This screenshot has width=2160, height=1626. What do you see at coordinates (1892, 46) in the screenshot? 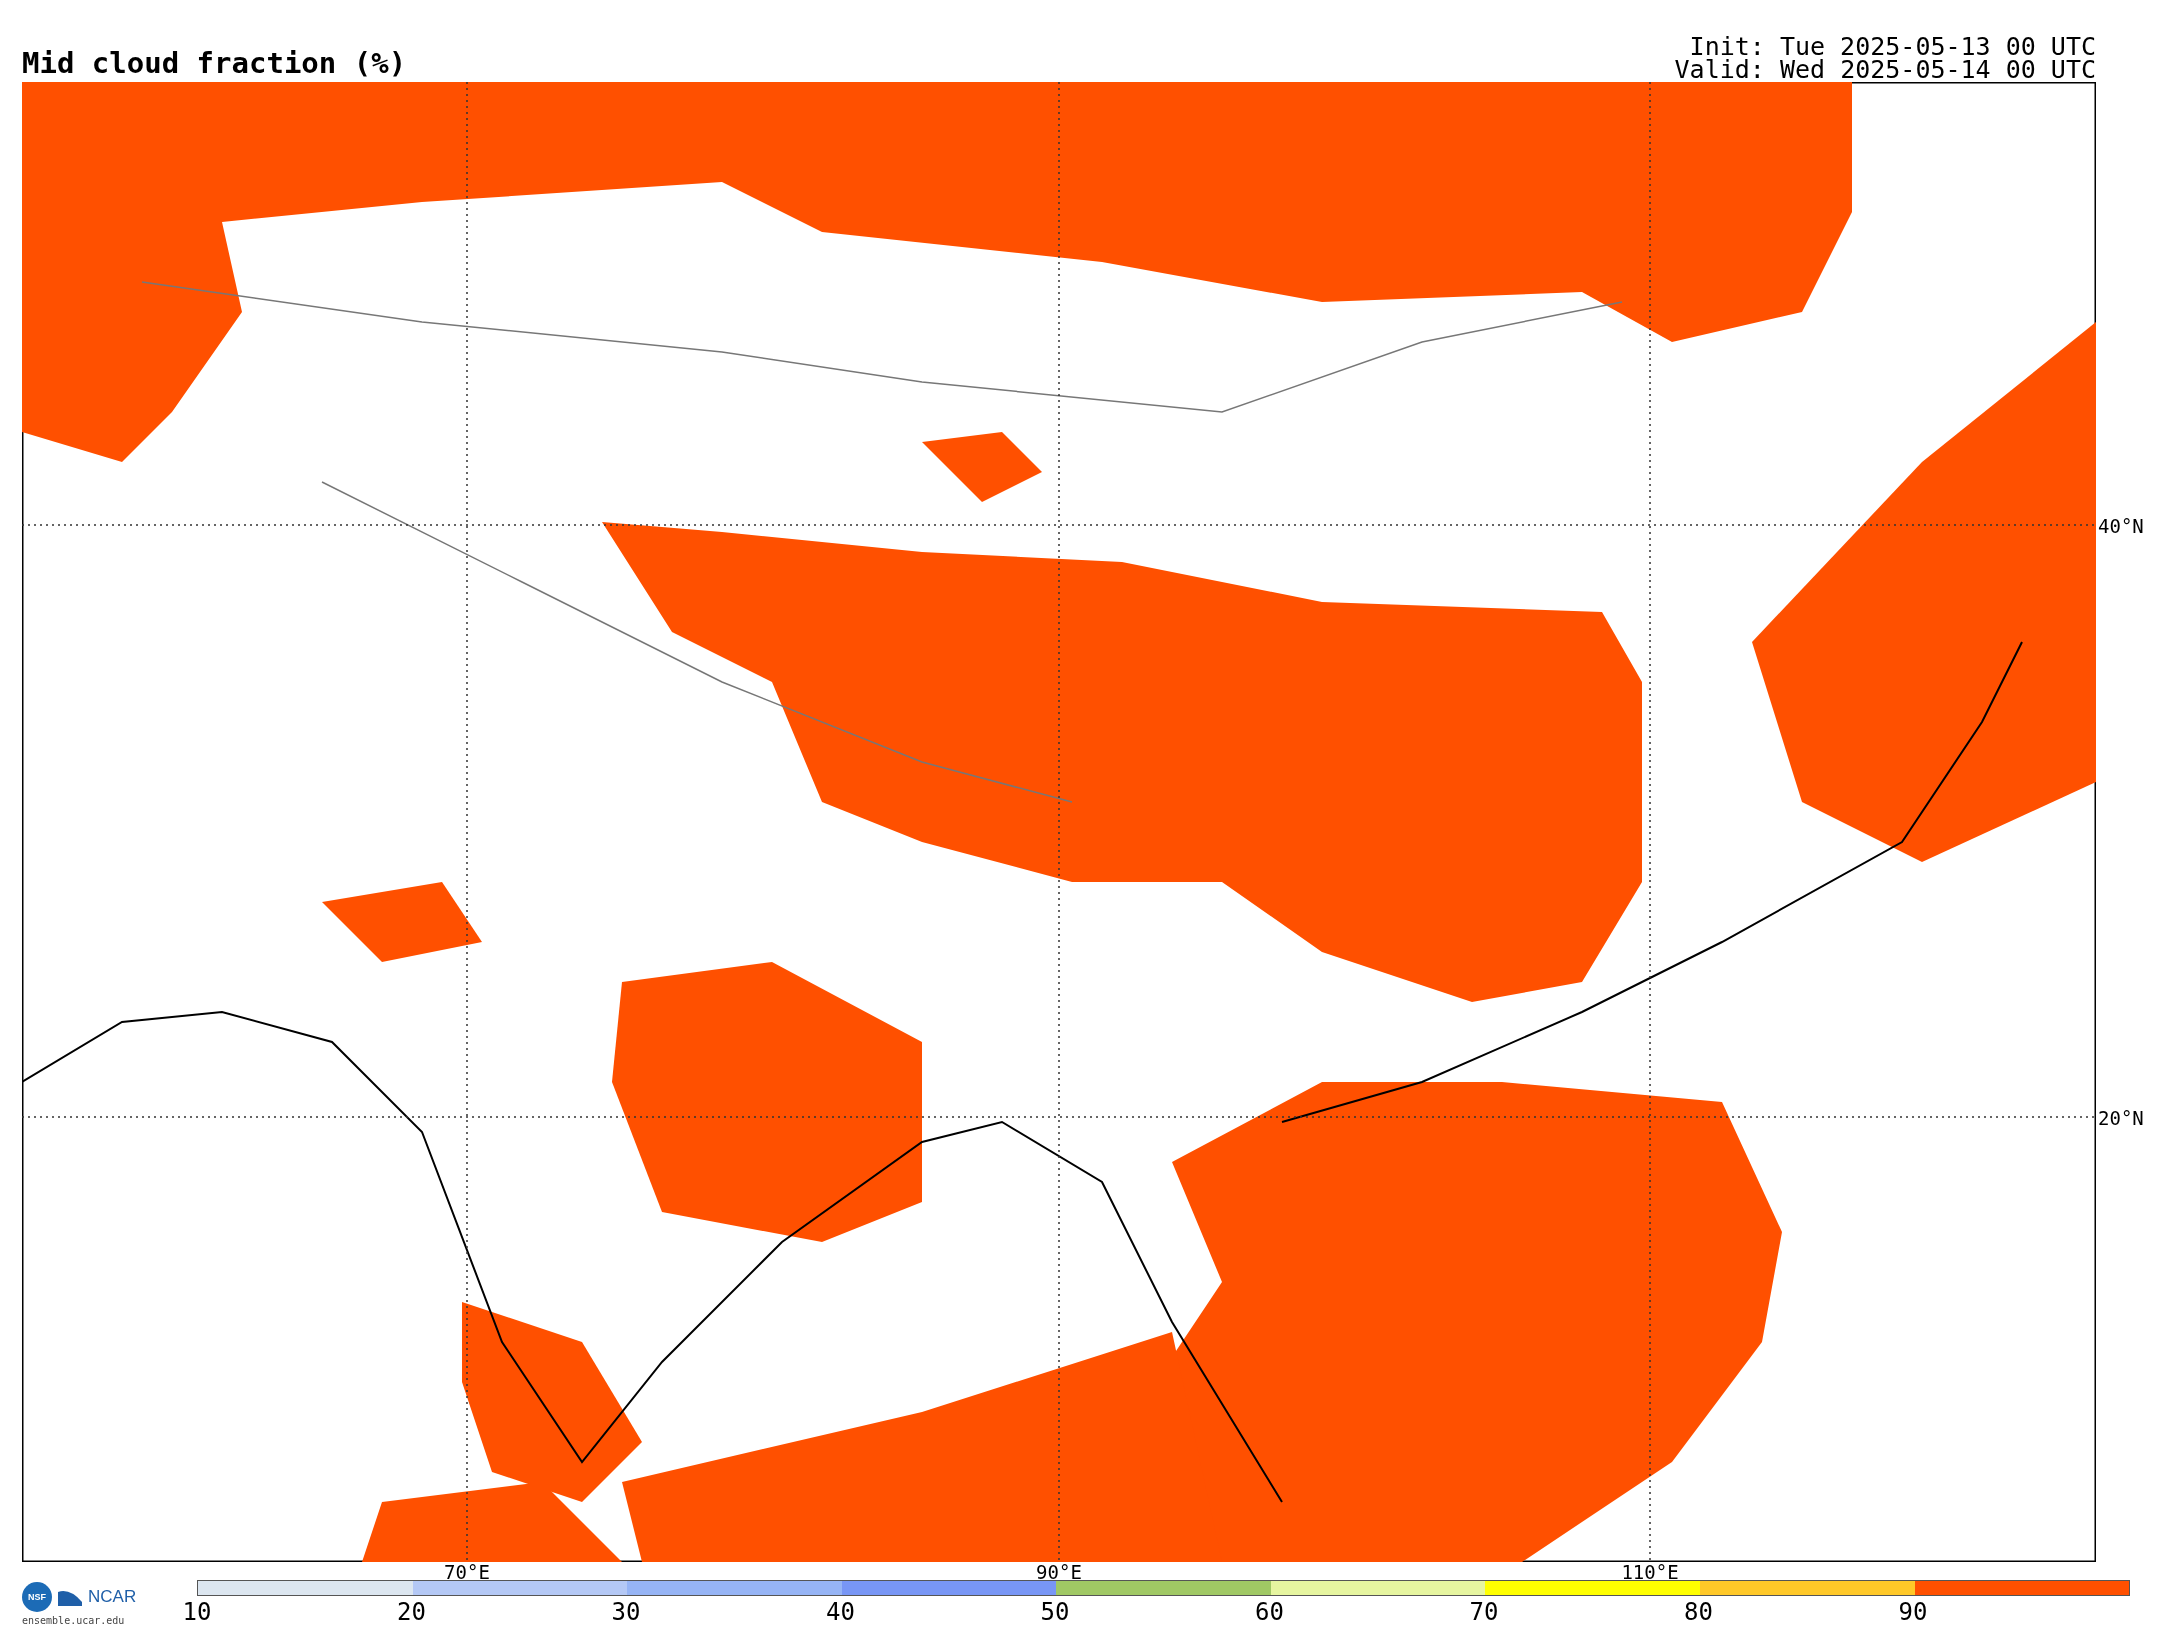
I see `init-time: Init: Tue 2025-05-13 00 UTC` at bounding box center [1892, 46].